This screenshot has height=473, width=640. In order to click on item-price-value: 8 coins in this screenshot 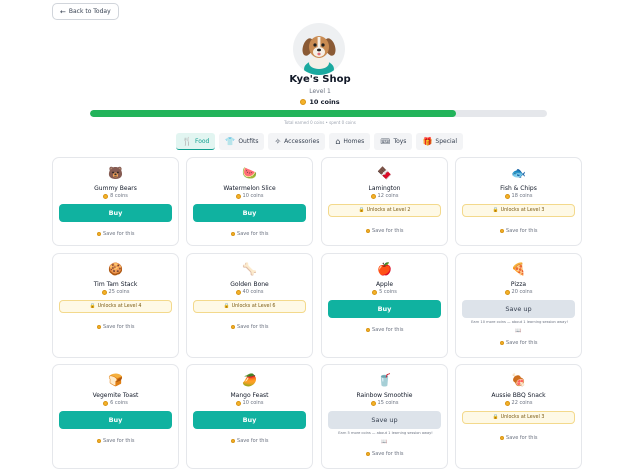, I will do `click(119, 196)`.